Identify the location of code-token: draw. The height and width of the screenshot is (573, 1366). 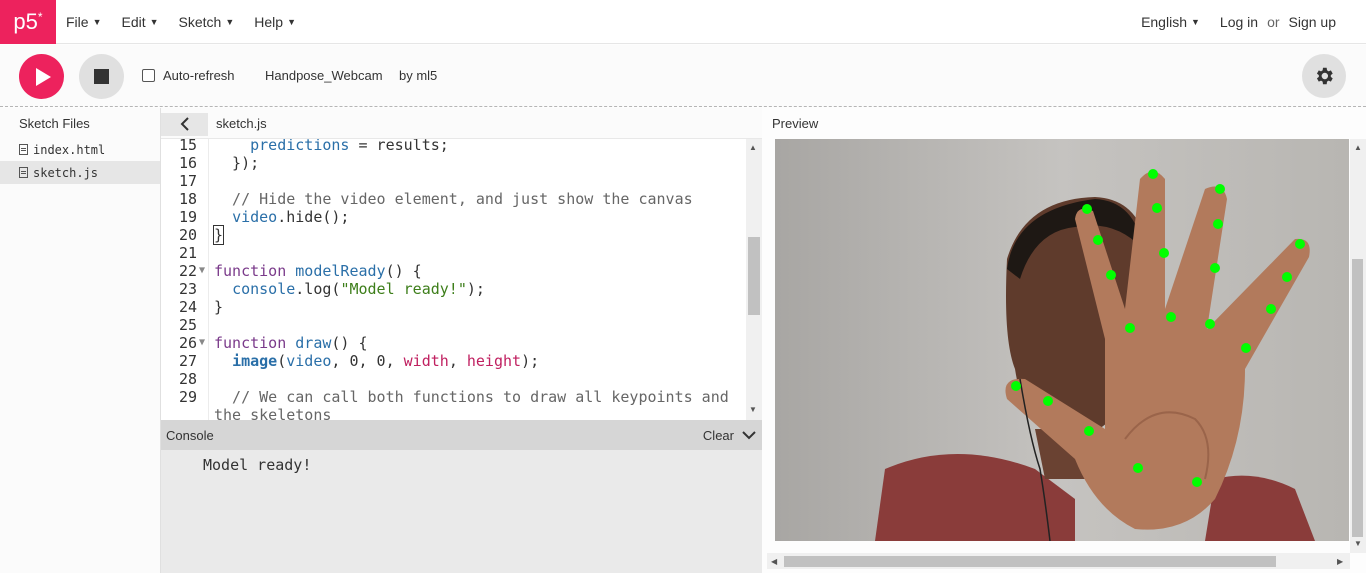
(313, 343).